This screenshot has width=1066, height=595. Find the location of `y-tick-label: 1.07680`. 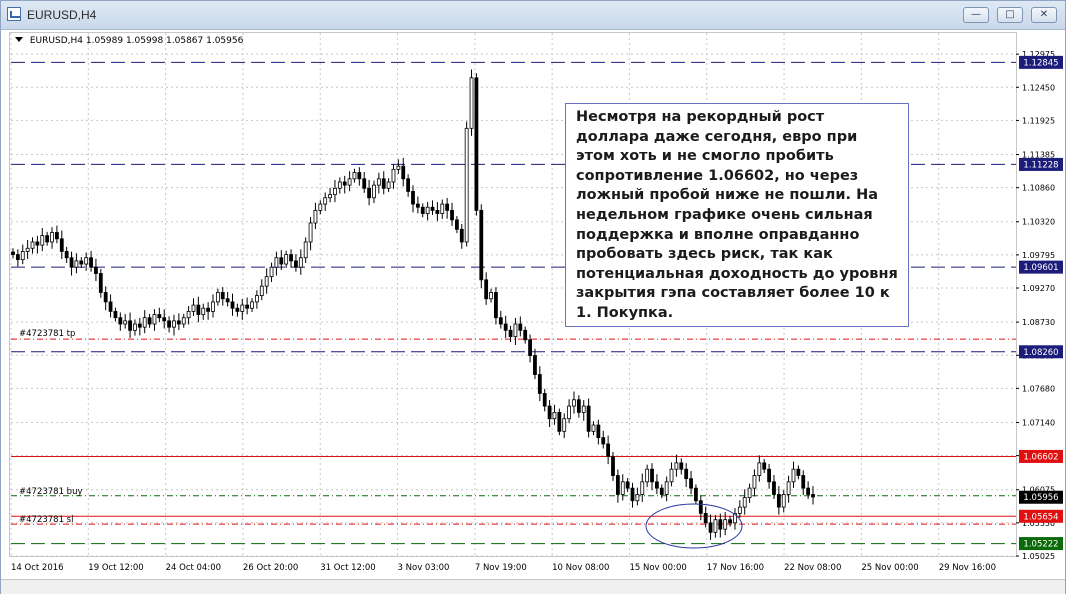

y-tick-label: 1.07680 is located at coordinates (1038, 388).